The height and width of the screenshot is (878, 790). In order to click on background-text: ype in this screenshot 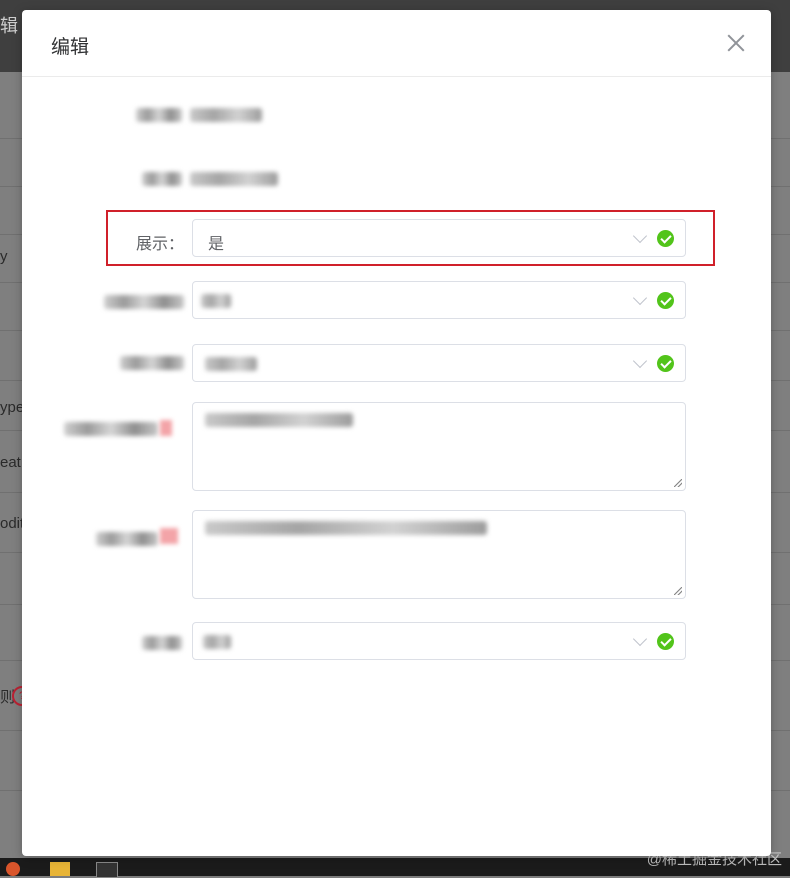, I will do `click(12, 407)`.